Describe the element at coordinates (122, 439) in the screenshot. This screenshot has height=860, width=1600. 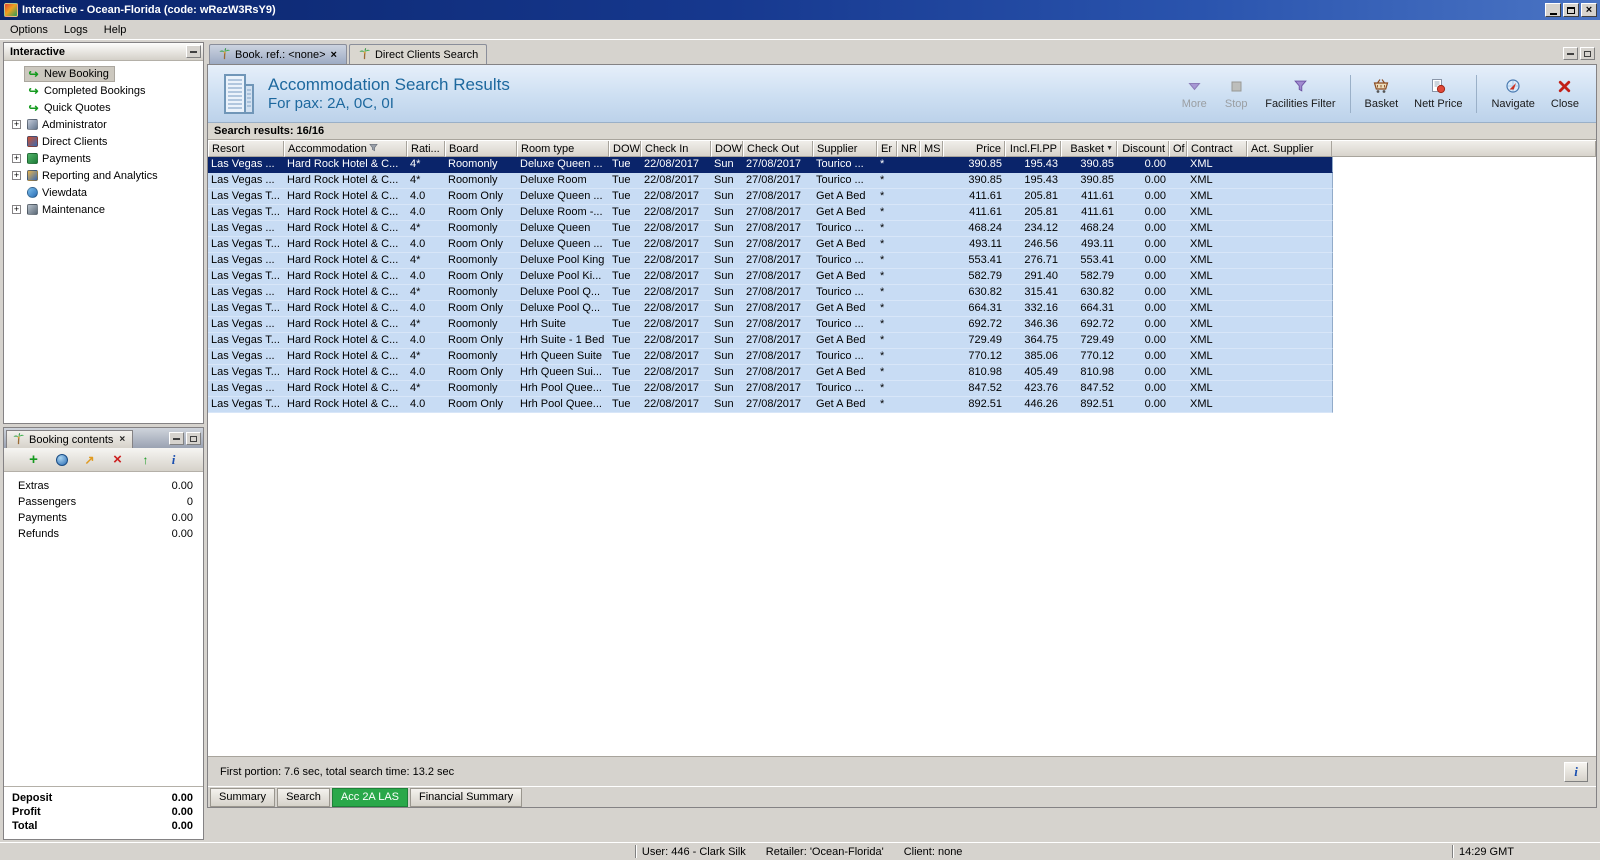
I see `close-booking-panel-icon: ×` at that location.